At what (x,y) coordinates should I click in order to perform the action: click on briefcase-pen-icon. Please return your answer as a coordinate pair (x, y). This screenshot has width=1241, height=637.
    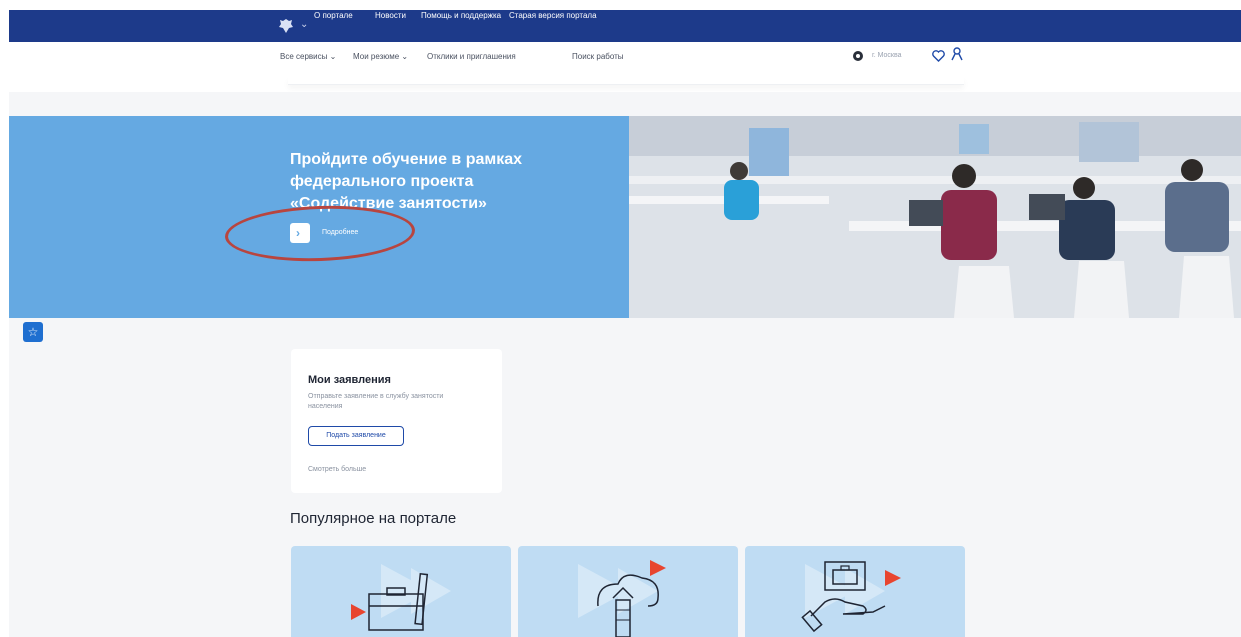
    Looking at the image, I should click on (401, 597).